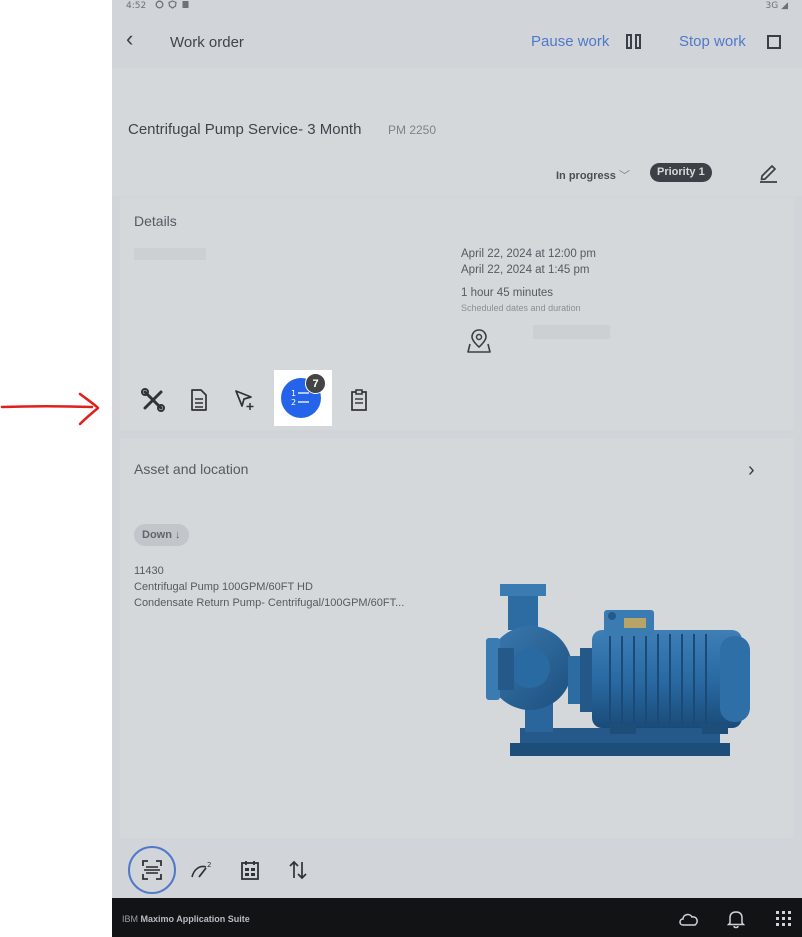  I want to click on scheduled-end: April 22, 2024 at 1:45 pm, so click(525, 270).